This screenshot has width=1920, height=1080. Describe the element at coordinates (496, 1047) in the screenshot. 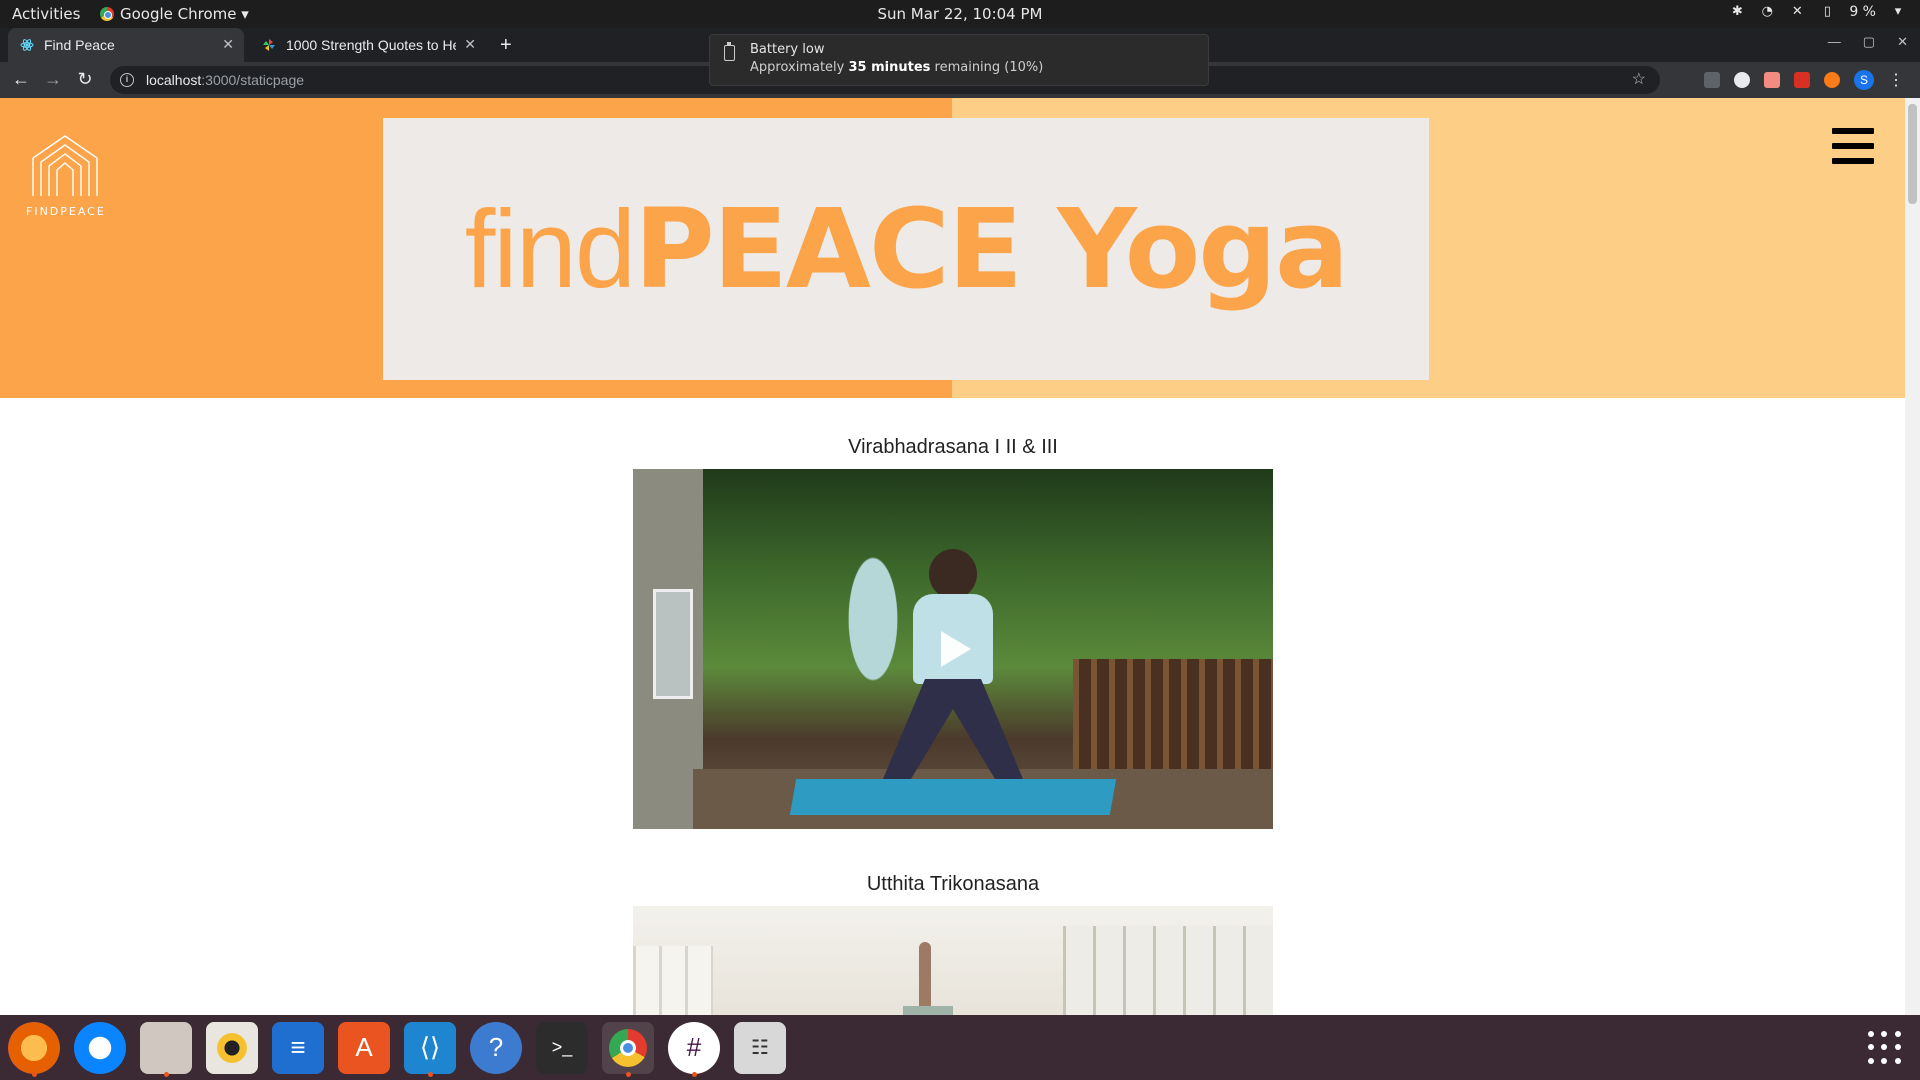

I see `help-icon: ?` at that location.